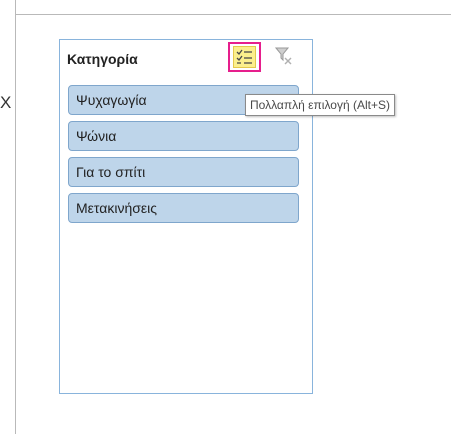 Image resolution: width=451 pixels, height=434 pixels. I want to click on slicer-header: Κατηγορία, so click(186, 60).